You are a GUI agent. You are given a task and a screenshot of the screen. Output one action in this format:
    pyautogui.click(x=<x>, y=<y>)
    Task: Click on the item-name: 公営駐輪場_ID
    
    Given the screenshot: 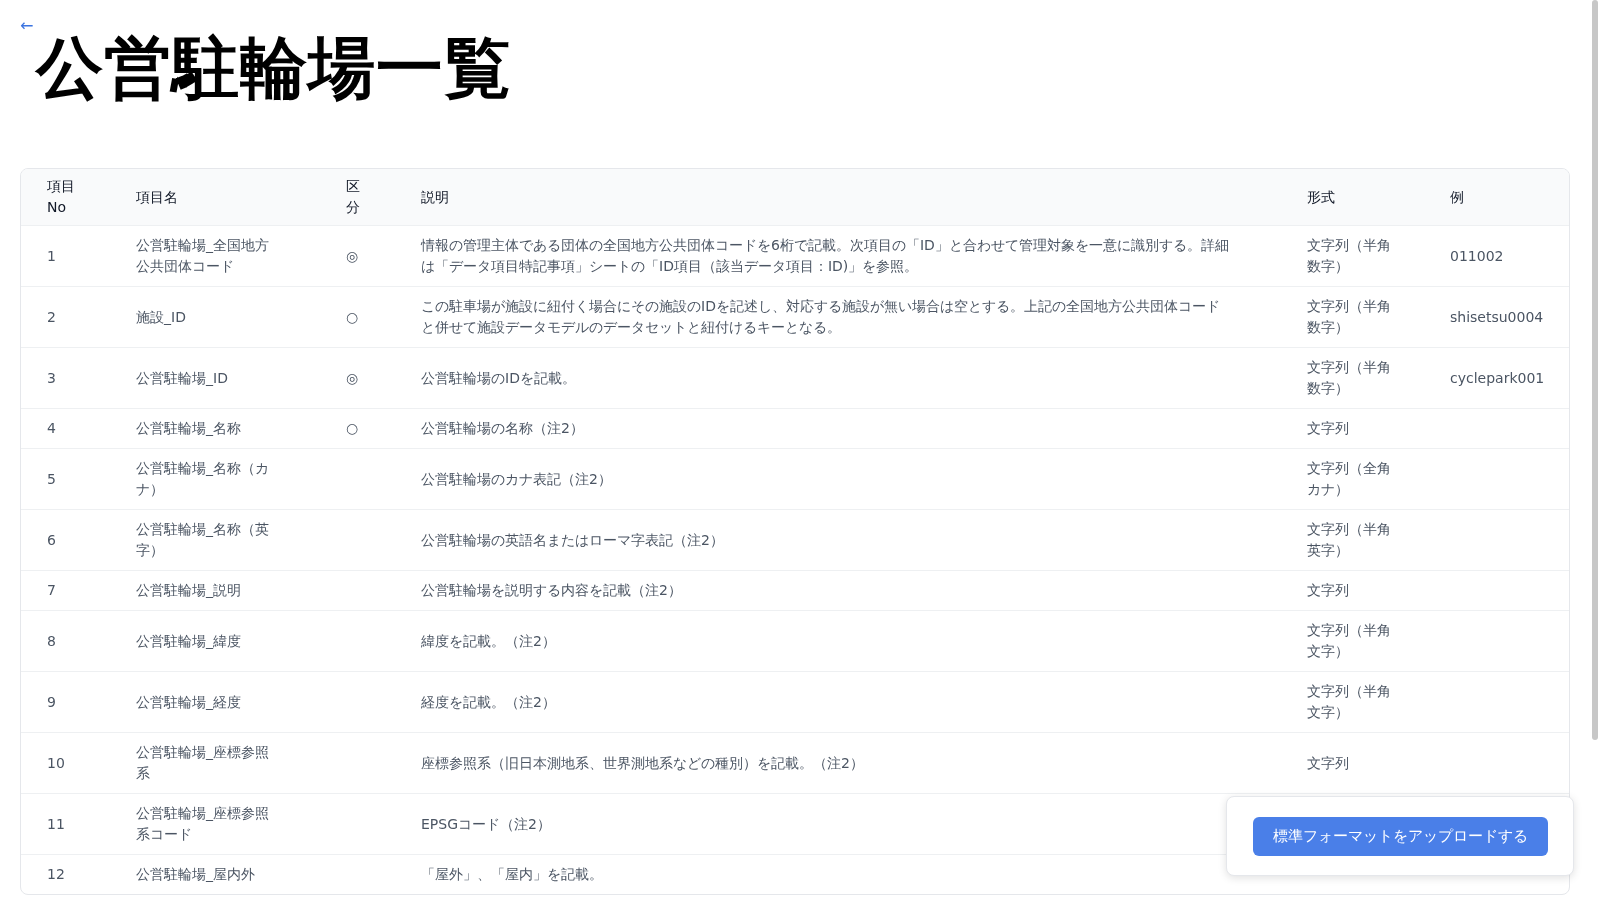 What is the action you would take?
    pyautogui.click(x=182, y=377)
    